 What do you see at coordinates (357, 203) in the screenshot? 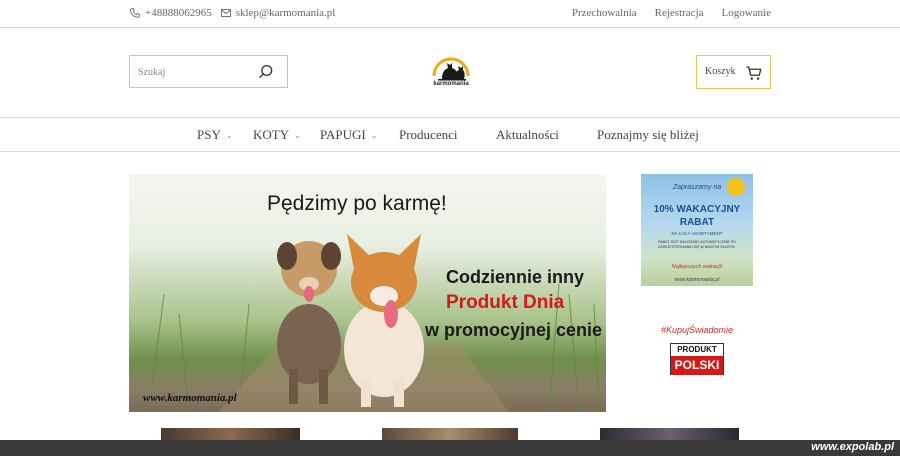
I see `hero-headline: Pędzimy po karmę!` at bounding box center [357, 203].